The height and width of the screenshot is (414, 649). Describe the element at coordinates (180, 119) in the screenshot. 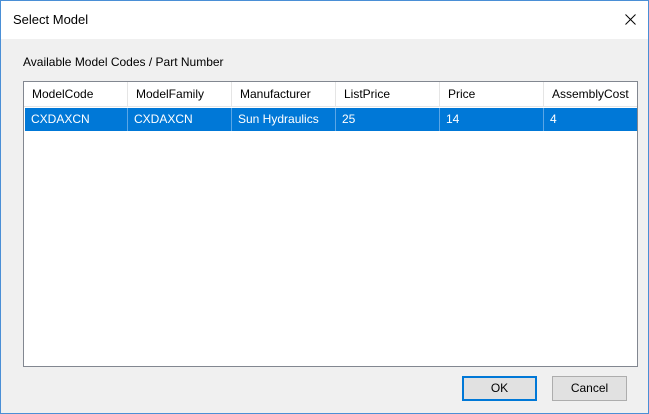

I see `cell-modelfamily: CXDAXCN` at that location.